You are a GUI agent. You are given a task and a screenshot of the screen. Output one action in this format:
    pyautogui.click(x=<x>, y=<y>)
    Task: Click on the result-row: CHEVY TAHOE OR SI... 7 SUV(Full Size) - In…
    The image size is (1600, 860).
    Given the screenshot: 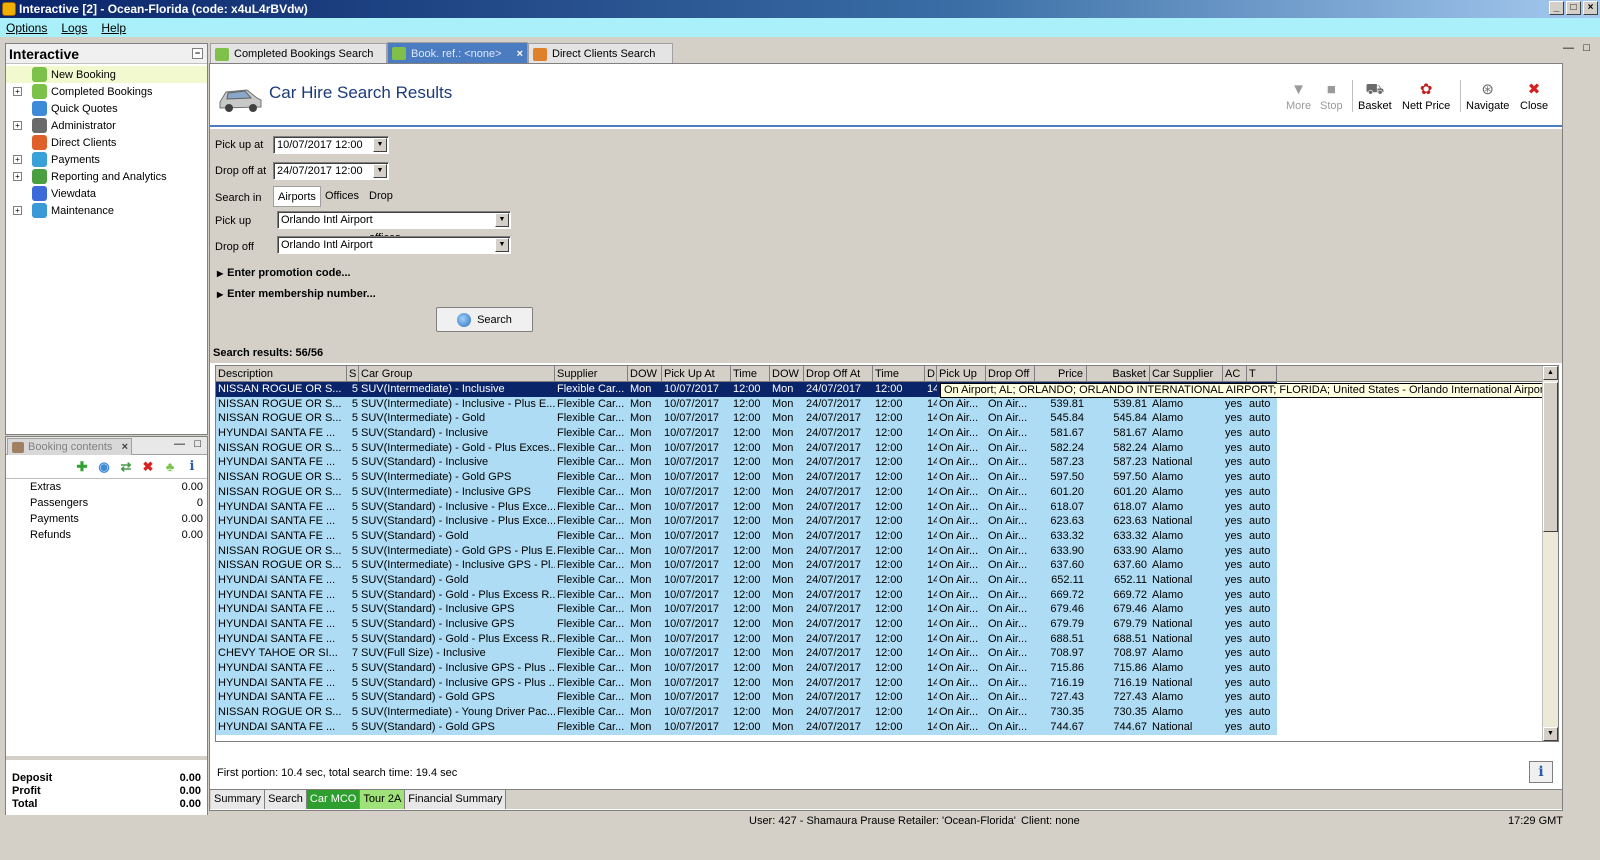 What is the action you would take?
    pyautogui.click(x=887, y=654)
    